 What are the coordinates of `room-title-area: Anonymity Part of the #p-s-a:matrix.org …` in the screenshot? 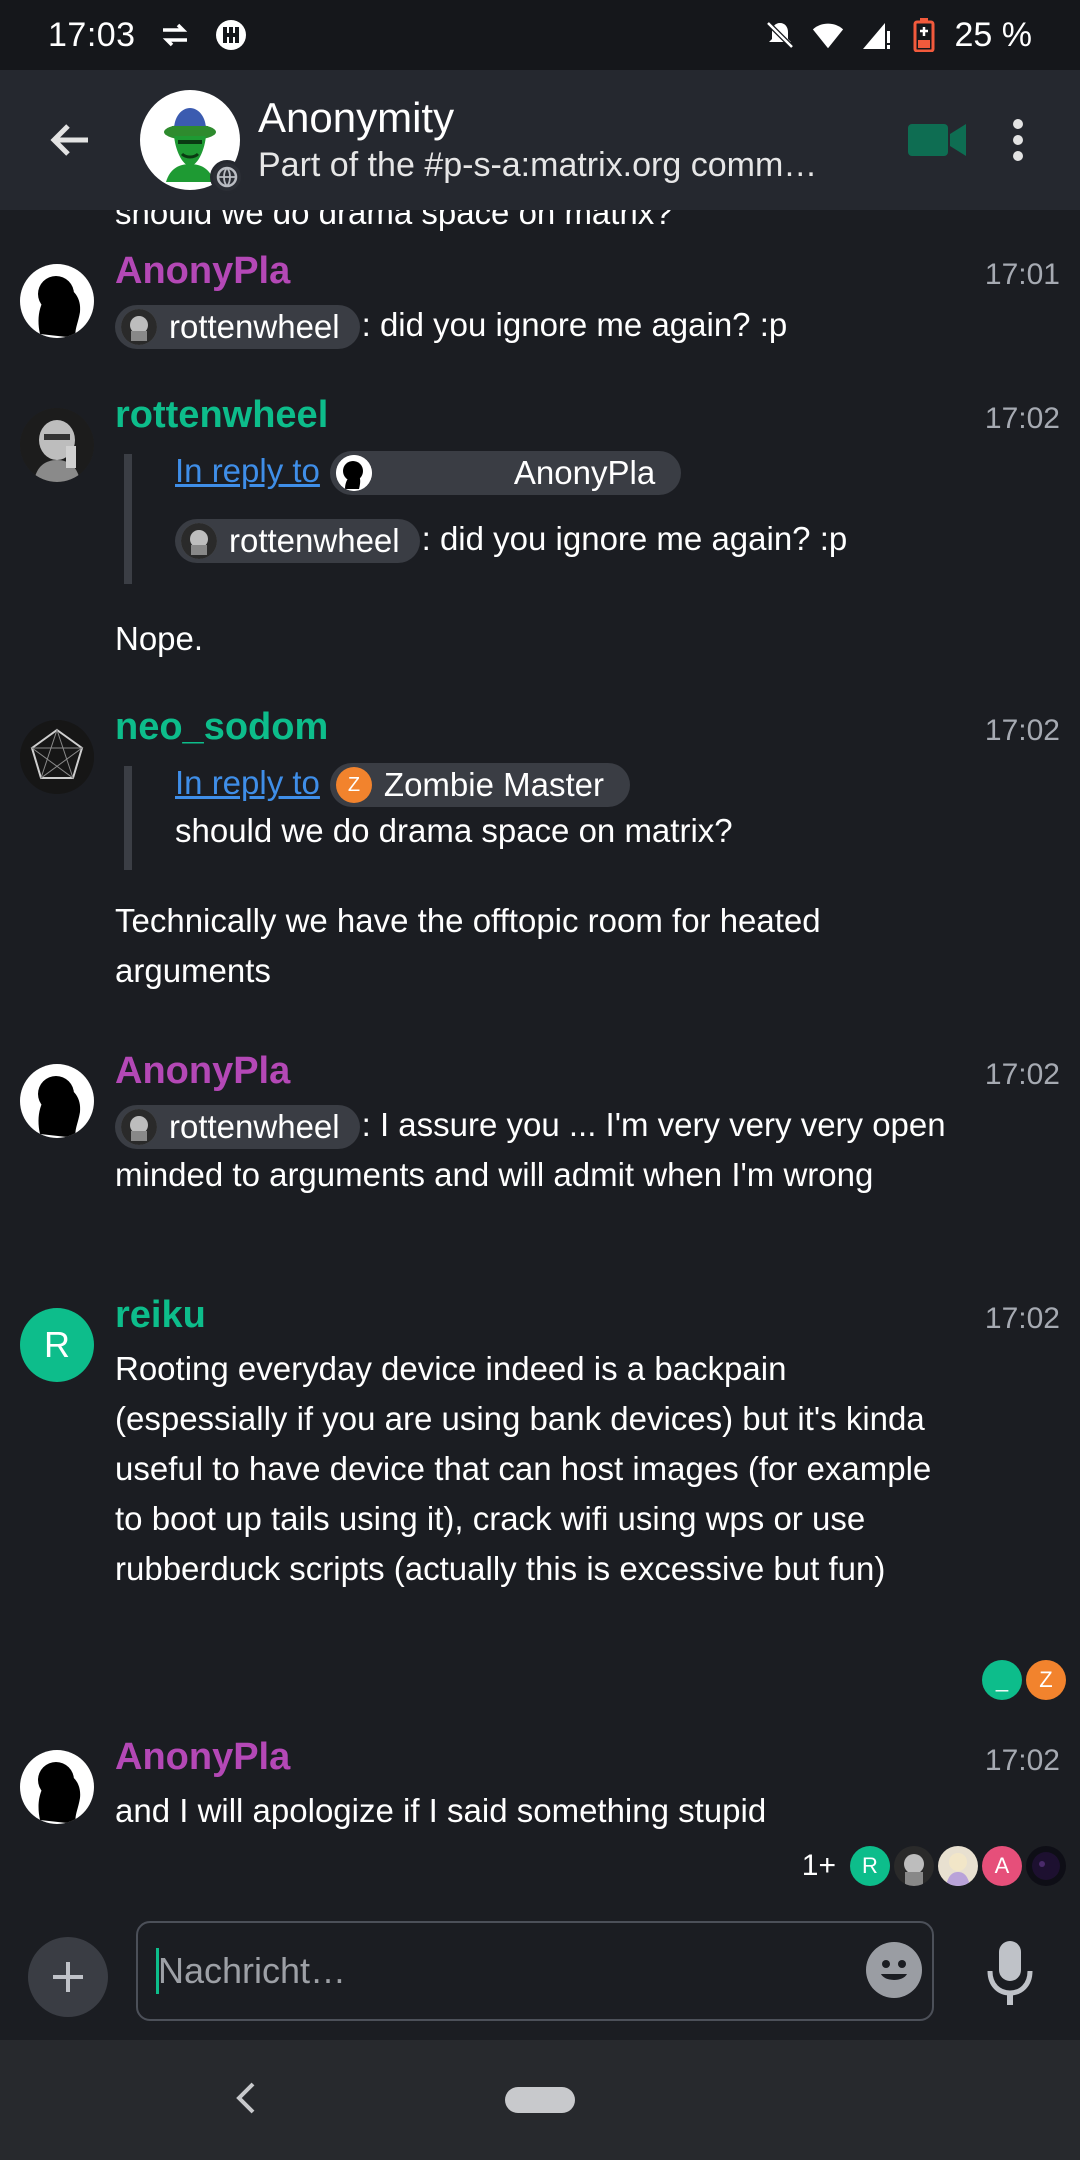 It's located at (563, 140).